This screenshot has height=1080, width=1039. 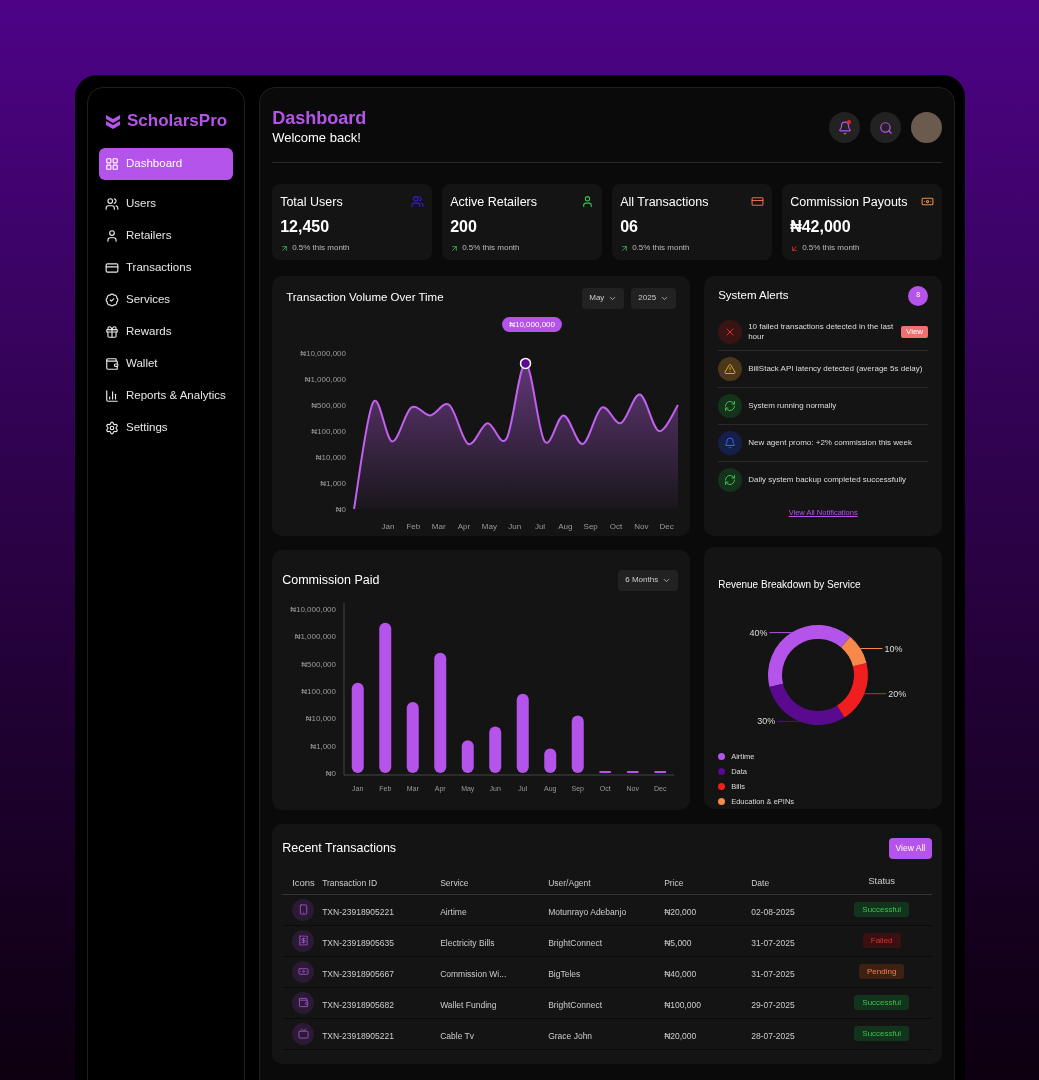 I want to click on axis-label: Jul, so click(x=540, y=526).